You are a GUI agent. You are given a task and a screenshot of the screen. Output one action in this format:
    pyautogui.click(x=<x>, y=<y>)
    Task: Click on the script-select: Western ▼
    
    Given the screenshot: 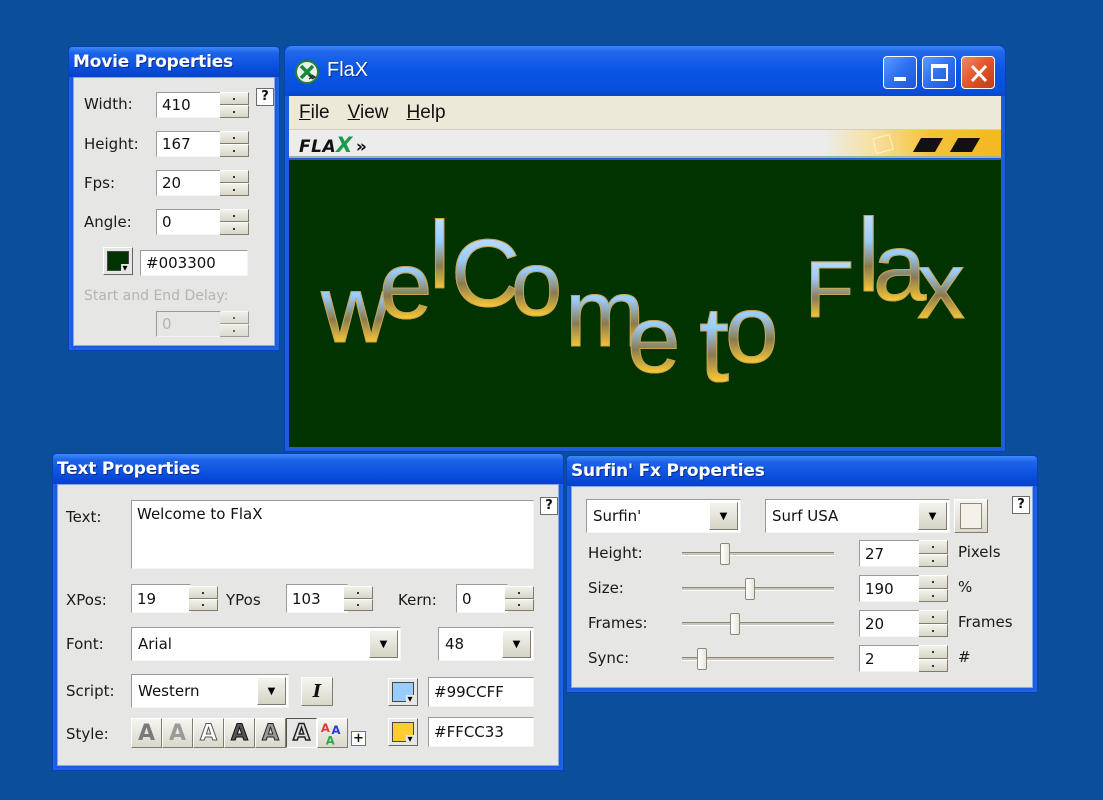 What is the action you would take?
    pyautogui.click(x=210, y=691)
    